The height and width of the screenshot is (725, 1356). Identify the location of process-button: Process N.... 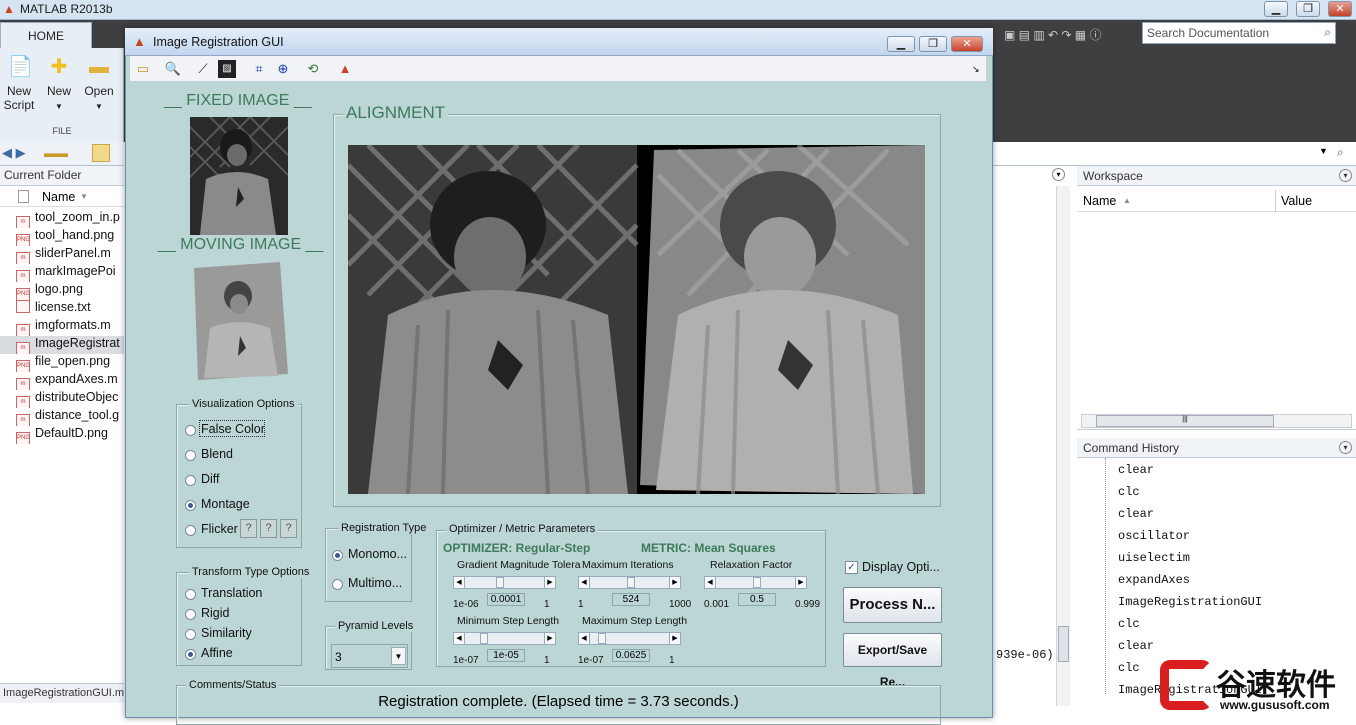
(892, 605).